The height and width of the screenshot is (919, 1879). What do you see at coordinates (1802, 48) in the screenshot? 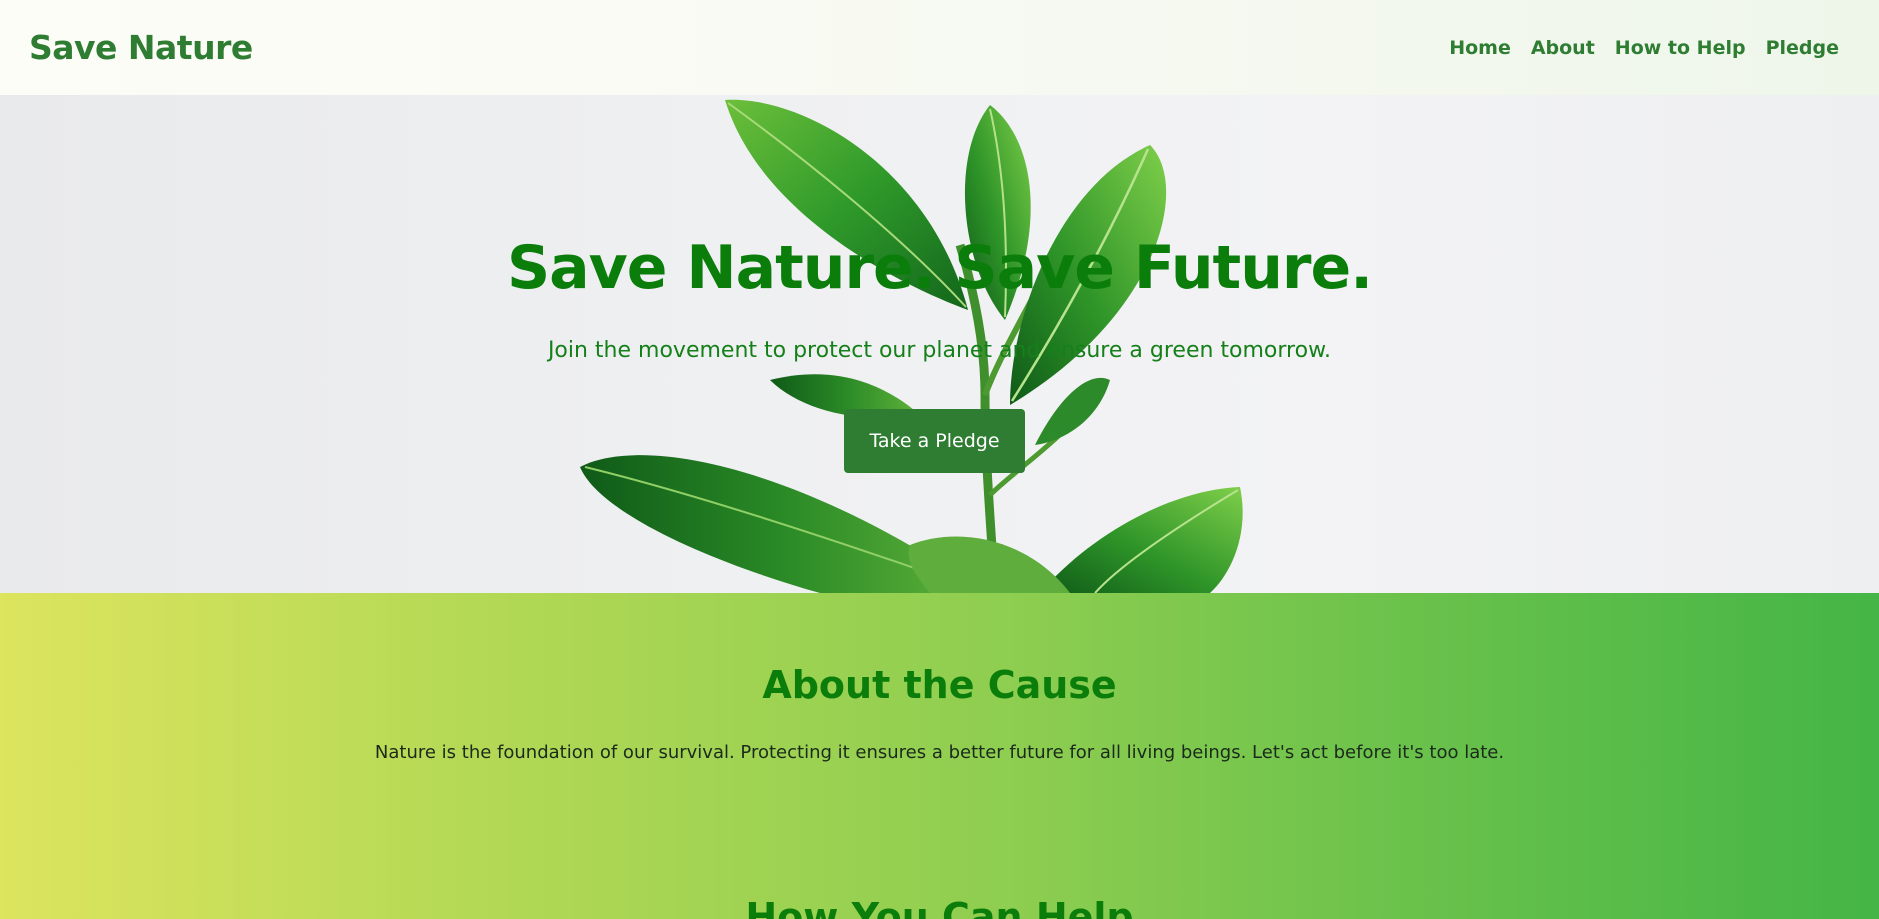
I see `nav-link-pledge: Pledge` at bounding box center [1802, 48].